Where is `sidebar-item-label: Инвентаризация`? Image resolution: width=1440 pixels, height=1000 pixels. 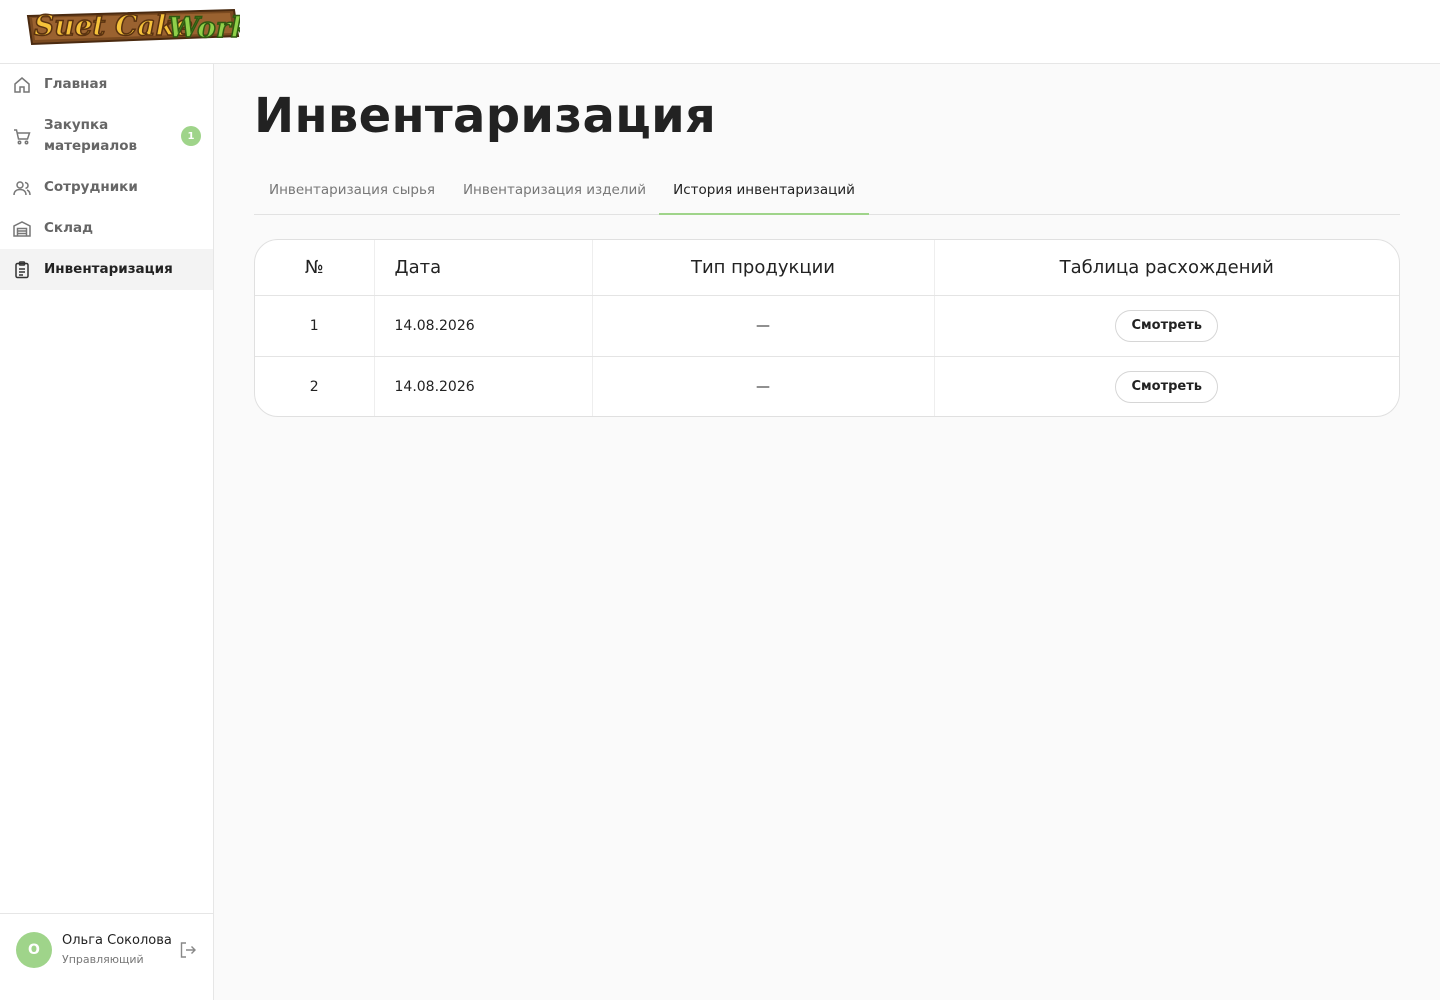
sidebar-item-label: Инвентаризация is located at coordinates (108, 269).